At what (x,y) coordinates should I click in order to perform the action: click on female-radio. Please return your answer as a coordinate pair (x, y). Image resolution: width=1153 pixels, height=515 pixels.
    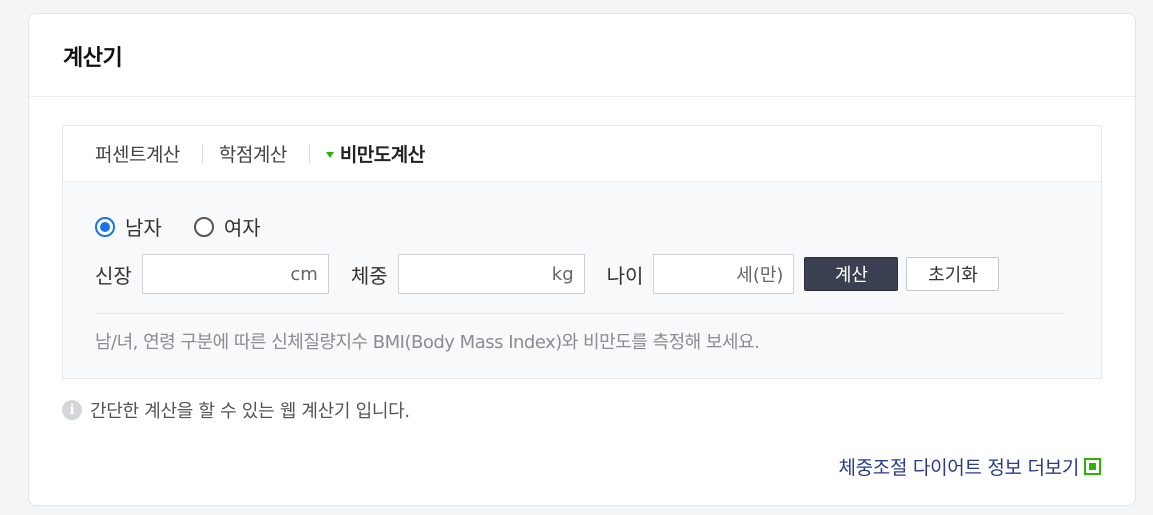
    Looking at the image, I should click on (203, 226).